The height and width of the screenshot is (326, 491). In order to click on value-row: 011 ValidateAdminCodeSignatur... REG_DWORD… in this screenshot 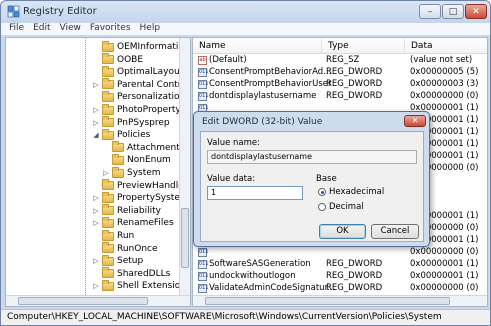, I will do `click(340, 289)`.